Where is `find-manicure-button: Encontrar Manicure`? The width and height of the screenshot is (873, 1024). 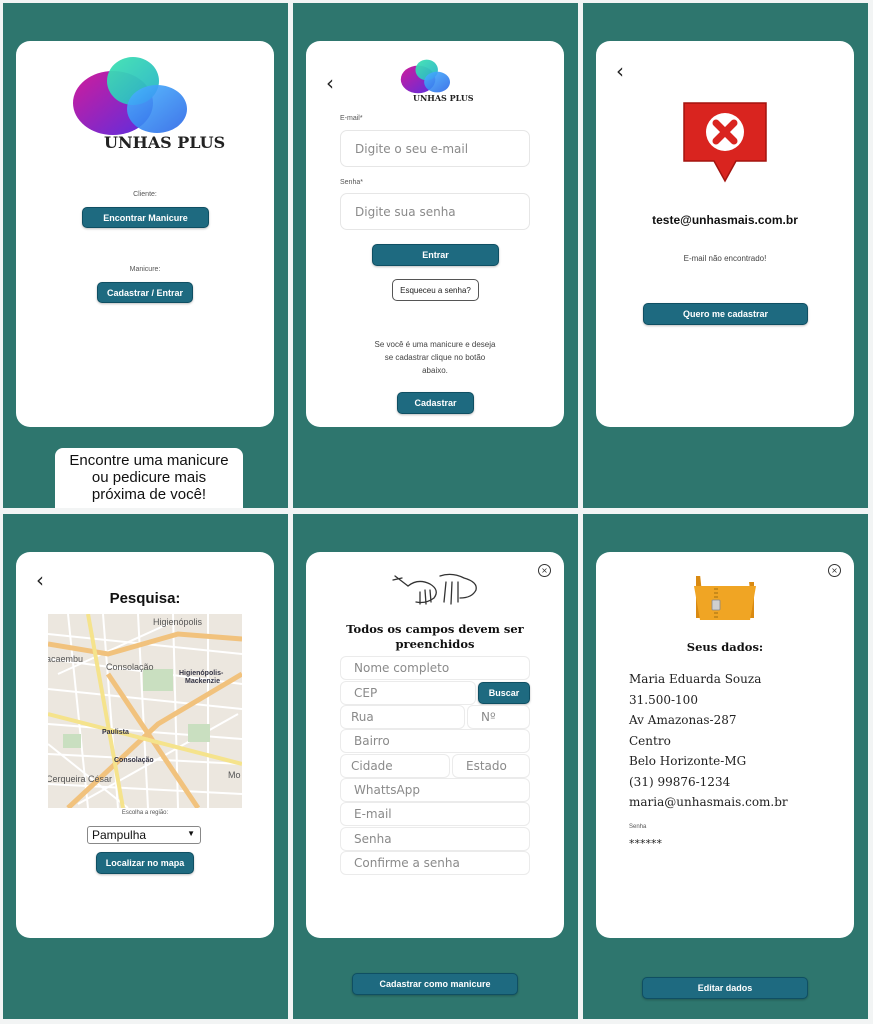 find-manicure-button: Encontrar Manicure is located at coordinates (145, 217).